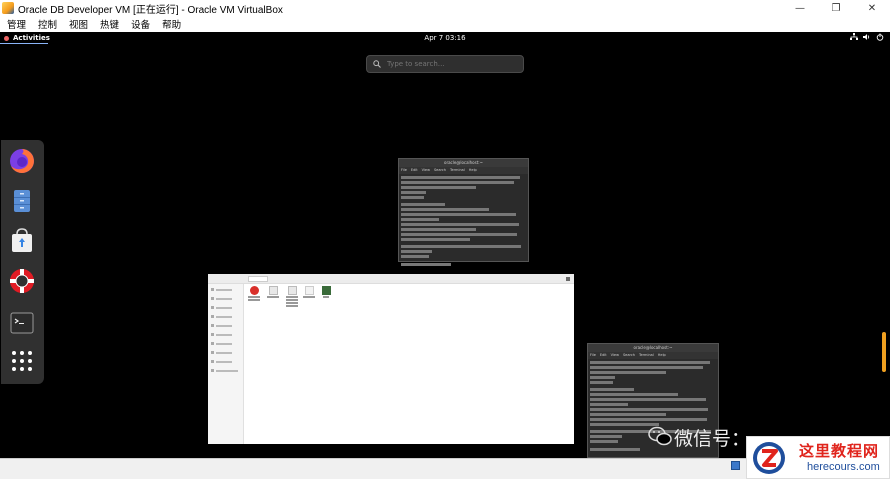 This screenshot has height=479, width=890. I want to click on app-icon, so click(326, 290).